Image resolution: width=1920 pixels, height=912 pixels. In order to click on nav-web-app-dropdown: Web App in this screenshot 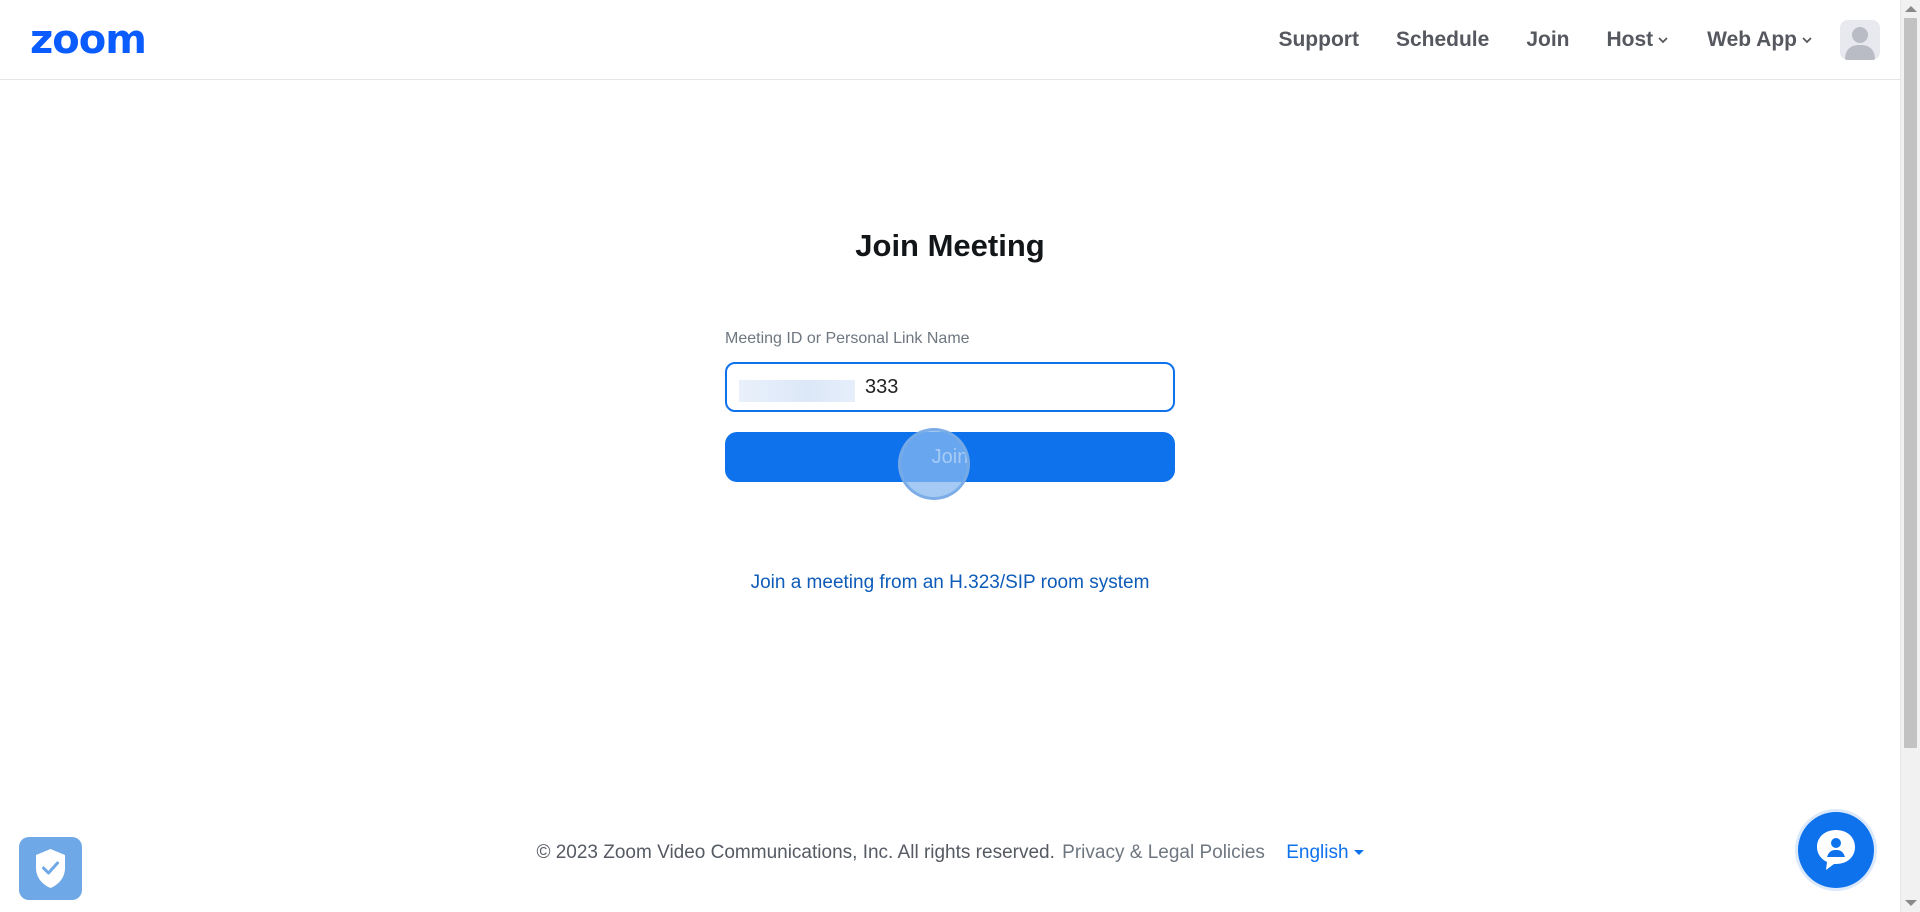, I will do `click(1760, 40)`.